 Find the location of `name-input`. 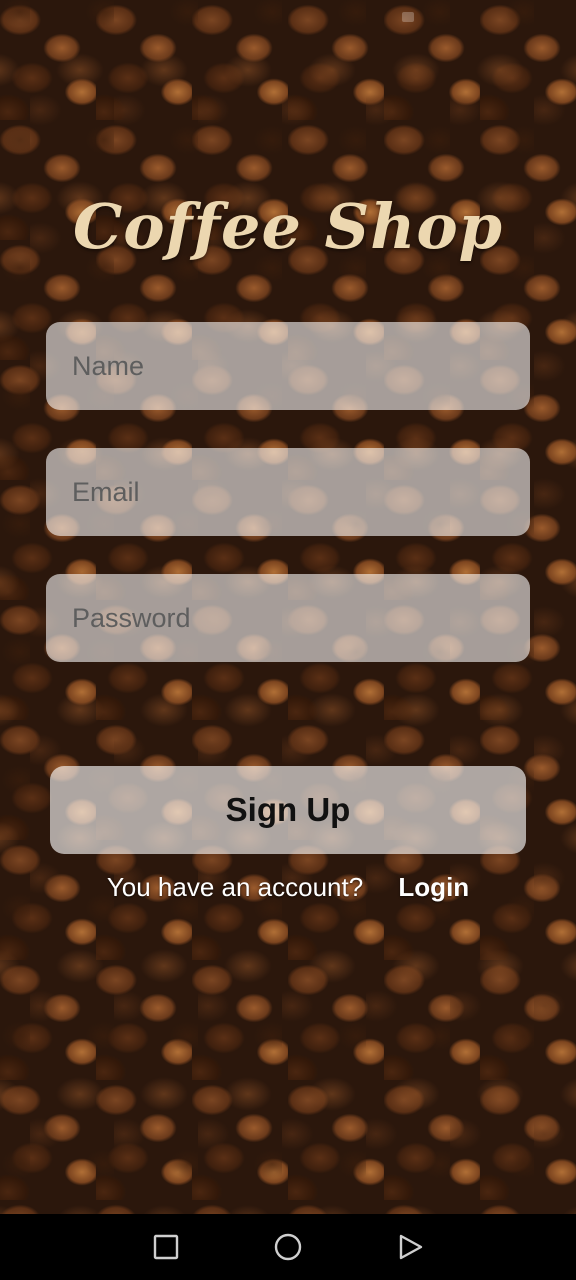

name-input is located at coordinates (288, 366).